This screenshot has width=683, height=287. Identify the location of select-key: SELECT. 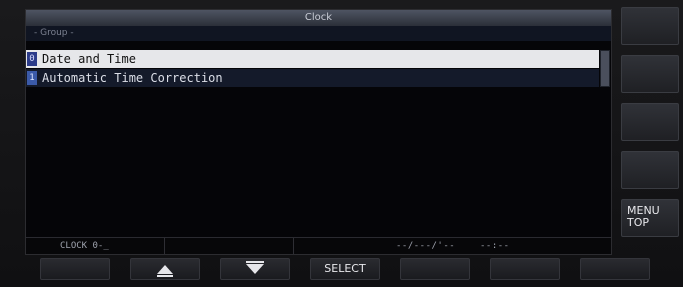
(345, 269).